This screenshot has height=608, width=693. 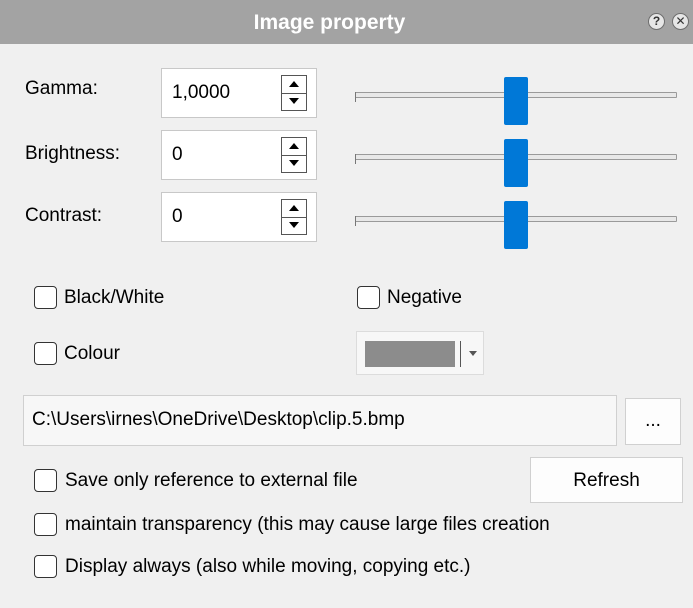 I want to click on refresh-button: Refresh, so click(x=606, y=480).